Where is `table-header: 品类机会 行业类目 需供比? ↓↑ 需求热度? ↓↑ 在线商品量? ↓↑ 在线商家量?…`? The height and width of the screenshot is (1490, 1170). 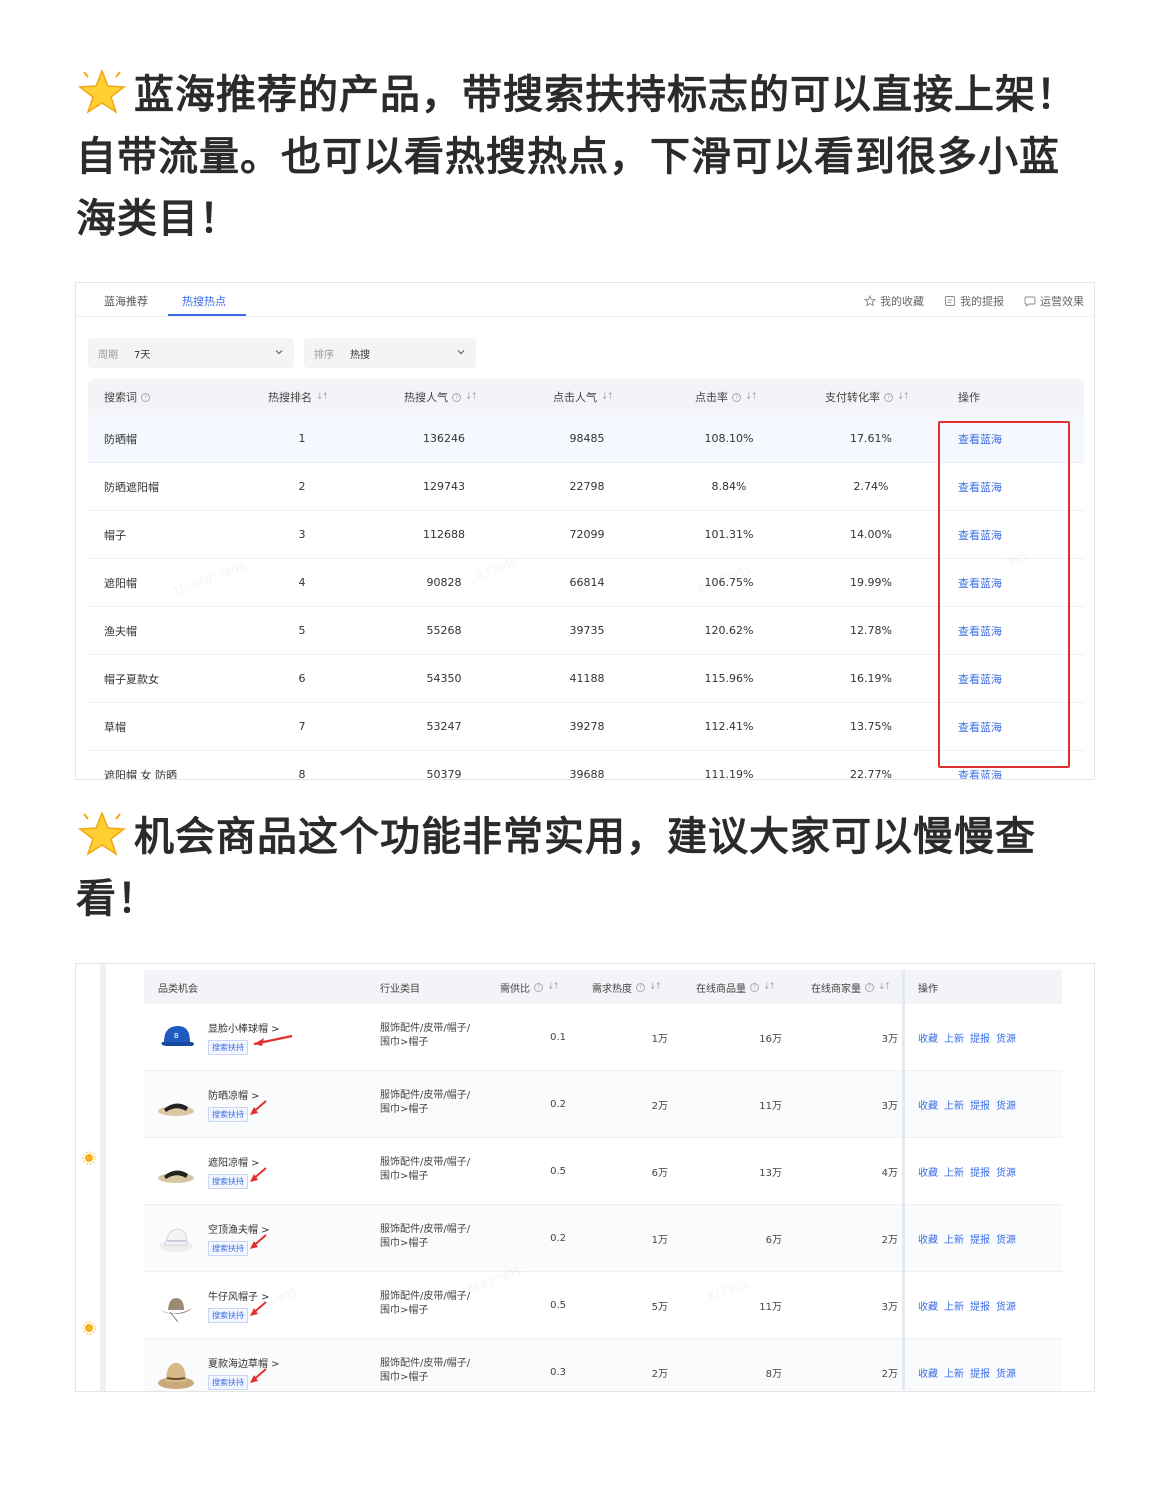
table-header: 品类机会 行业类目 需供比? ↓↑ 需求热度? ↓↑ 在线商品量? ↓↑ 在线商家量?… is located at coordinates (603, 987).